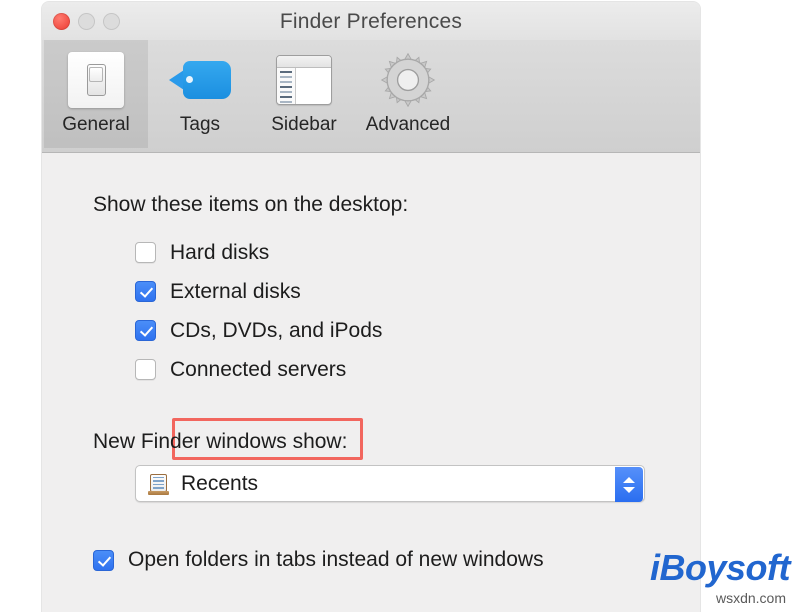 This screenshot has height=612, width=800. I want to click on checkbox-row-cds-dvds-ipods: CDs, DVDs, and iPods, so click(258, 330).